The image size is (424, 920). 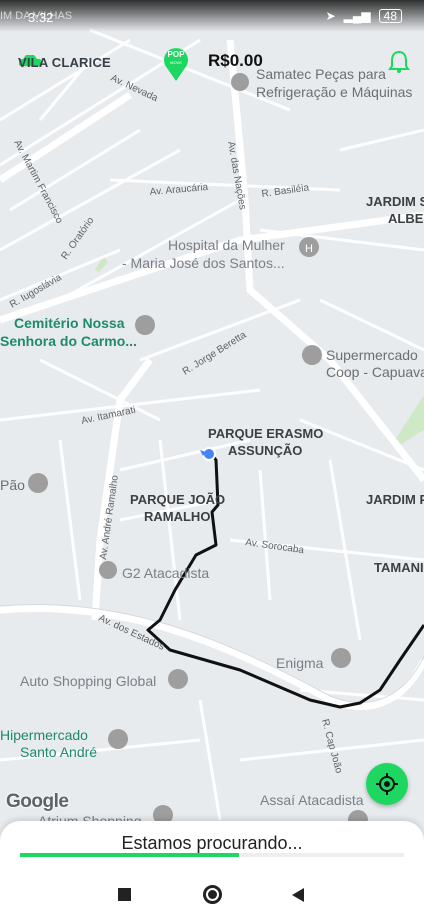 I want to click on shop-icon-g2, so click(x=108, y=570).